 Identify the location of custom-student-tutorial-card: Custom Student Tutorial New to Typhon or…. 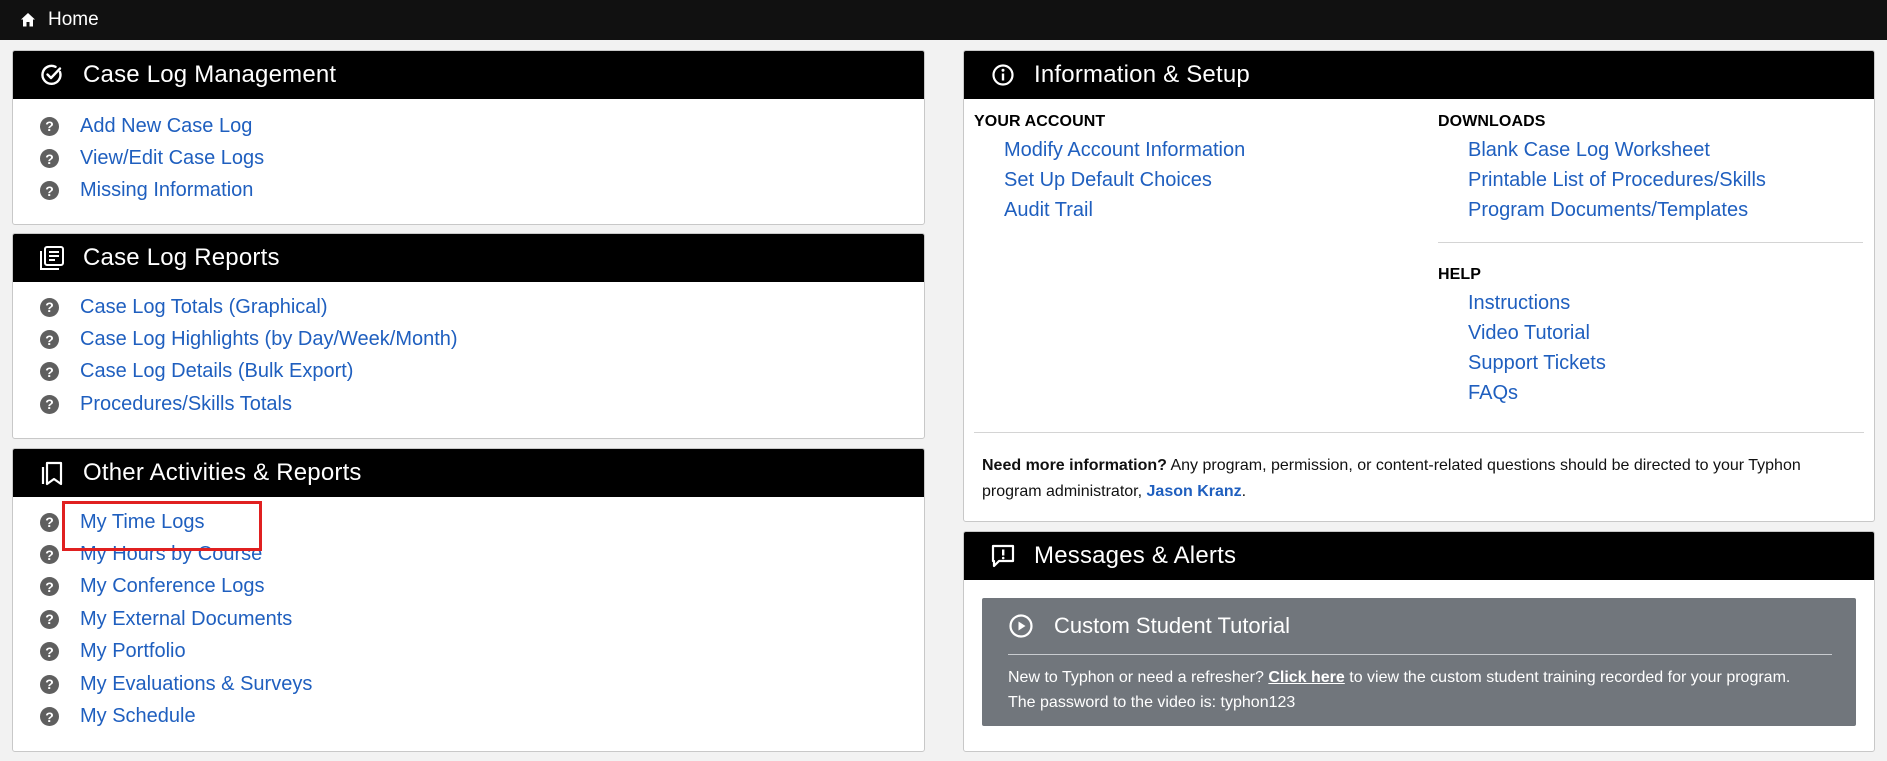
(1419, 662).